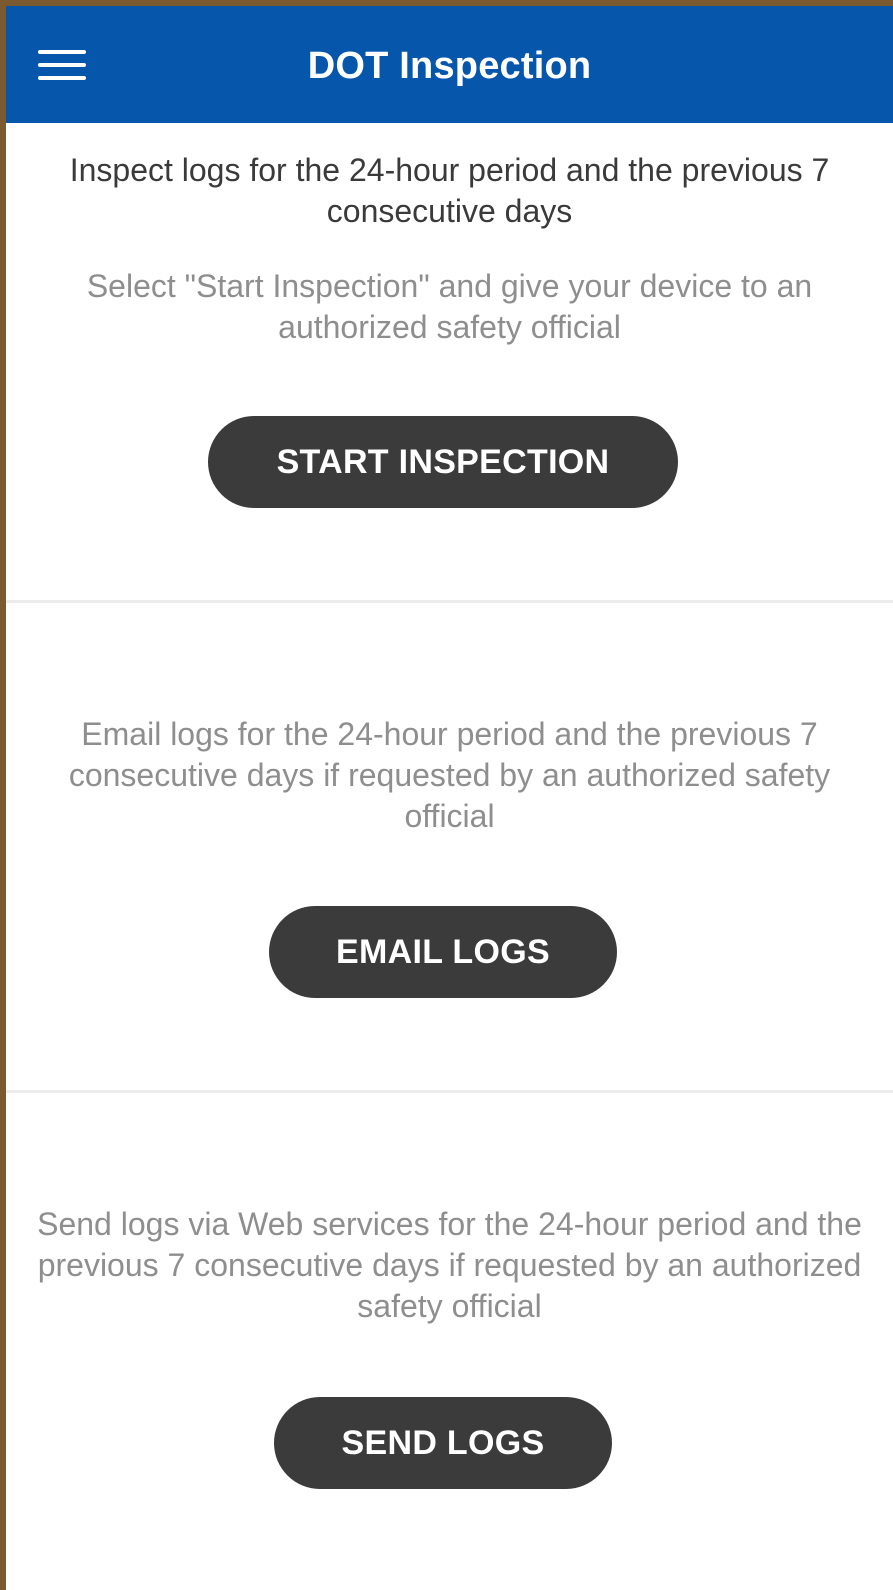 The width and height of the screenshot is (893, 1590). I want to click on email-logs-button: EMAIL LOGS, so click(443, 952).